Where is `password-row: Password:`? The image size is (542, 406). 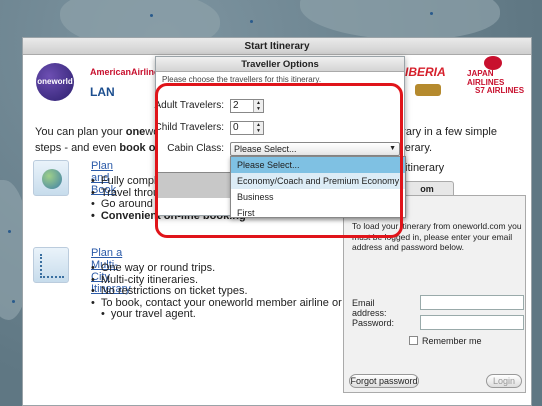
password-row: Password: is located at coordinates (438, 322).